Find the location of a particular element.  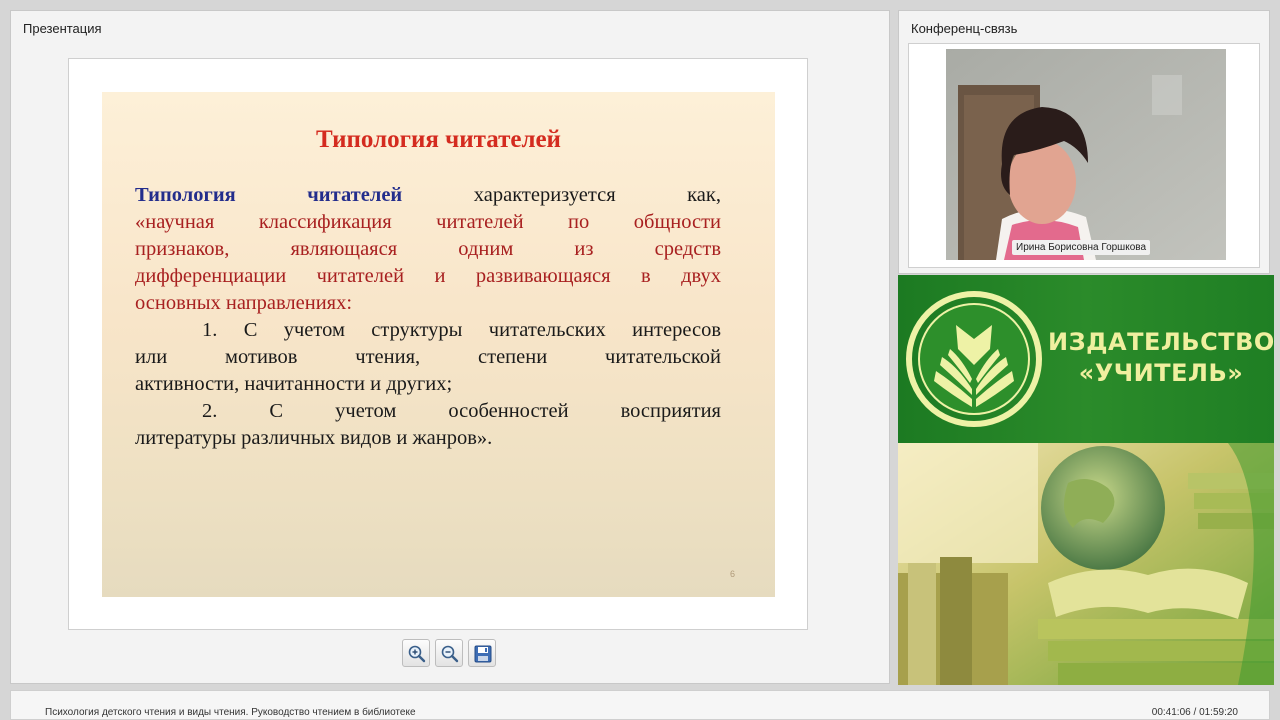

speaker-video-image is located at coordinates (1086, 154).